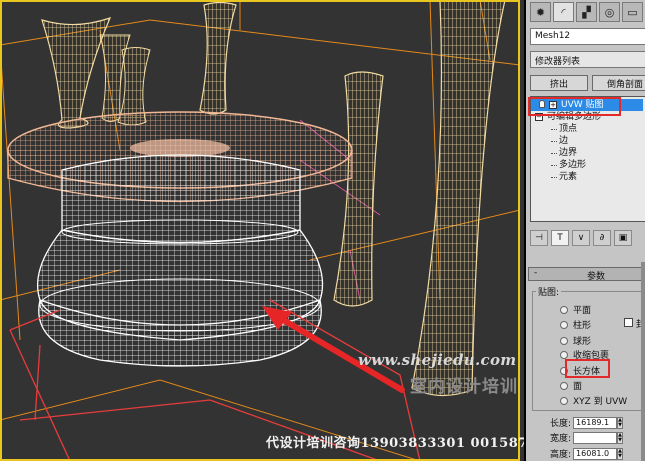 This screenshot has width=645, height=461. Describe the element at coordinates (559, 83) in the screenshot. I see `extrude-button: 挤出` at that location.